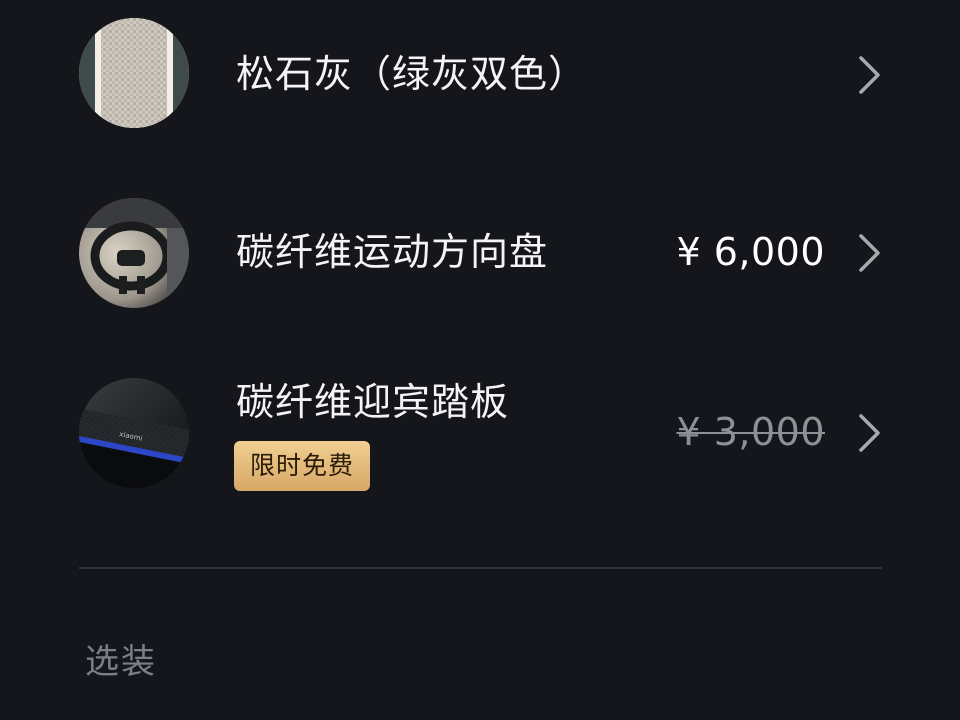 The width and height of the screenshot is (960, 720). Describe the element at coordinates (134, 433) in the screenshot. I see `door-sill-photo-icon: xiaomi` at that location.